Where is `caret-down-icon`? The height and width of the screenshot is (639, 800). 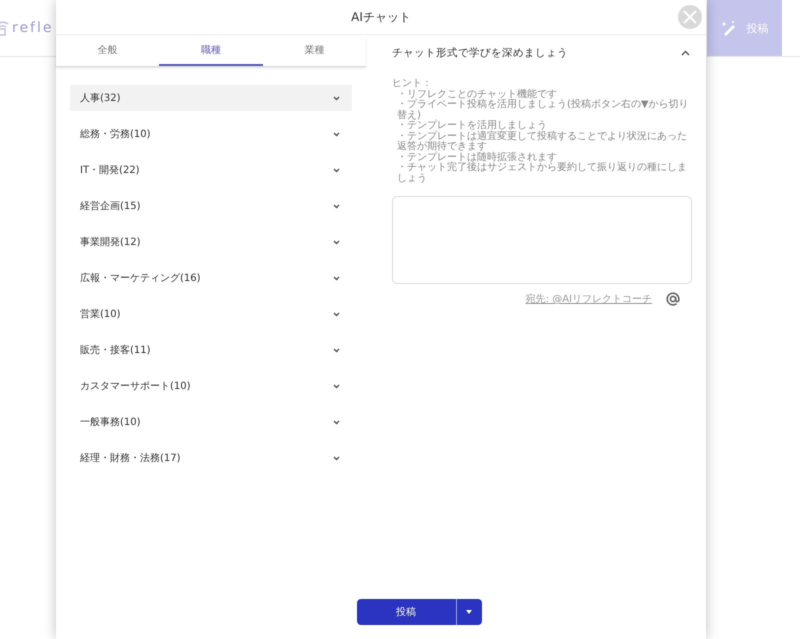
caret-down-icon is located at coordinates (469, 612).